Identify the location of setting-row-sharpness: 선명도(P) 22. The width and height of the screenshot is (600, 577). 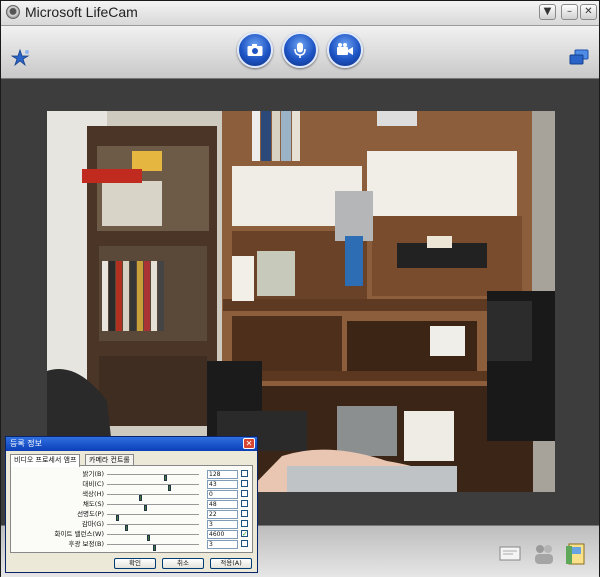
(131, 515).